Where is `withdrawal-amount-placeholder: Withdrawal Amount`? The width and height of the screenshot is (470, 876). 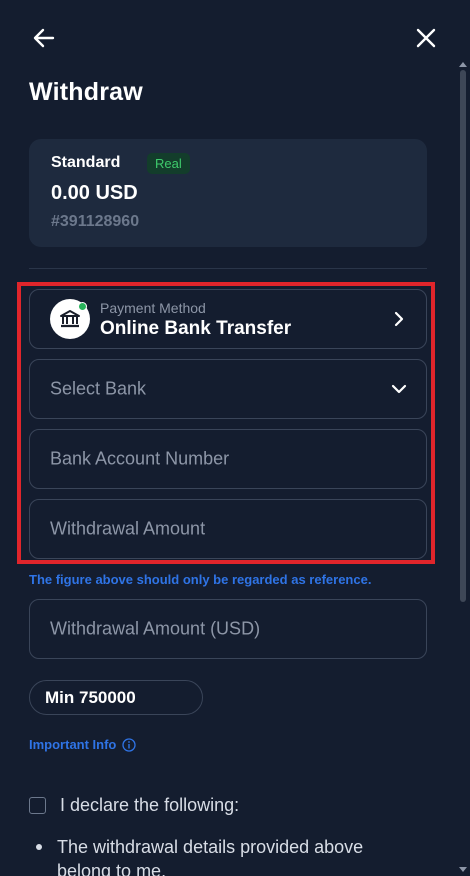
withdrawal-amount-placeholder: Withdrawal Amount is located at coordinates (128, 528).